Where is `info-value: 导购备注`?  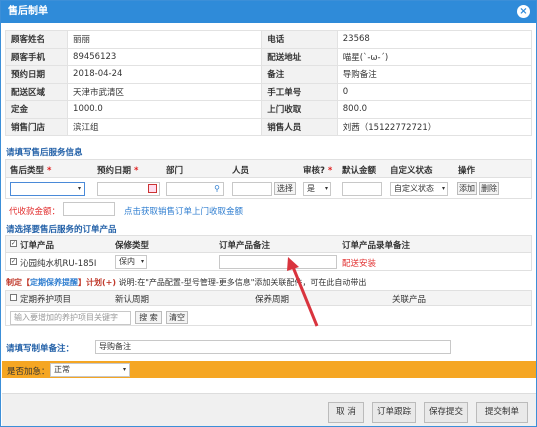
info-value: 导购备注 is located at coordinates (434, 74).